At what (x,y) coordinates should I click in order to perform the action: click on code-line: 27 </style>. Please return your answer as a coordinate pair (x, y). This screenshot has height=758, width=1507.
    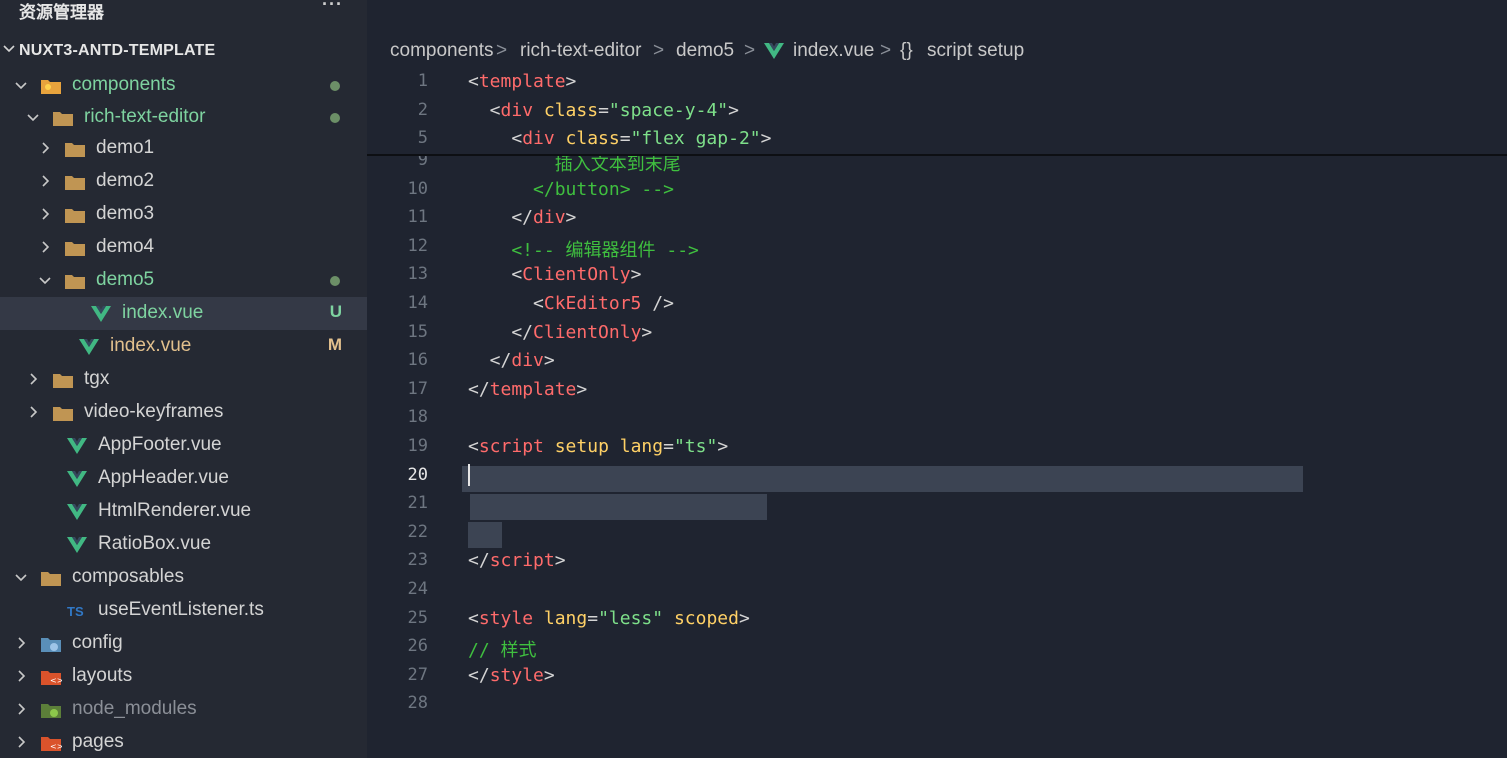
    Looking at the image, I should click on (937, 677).